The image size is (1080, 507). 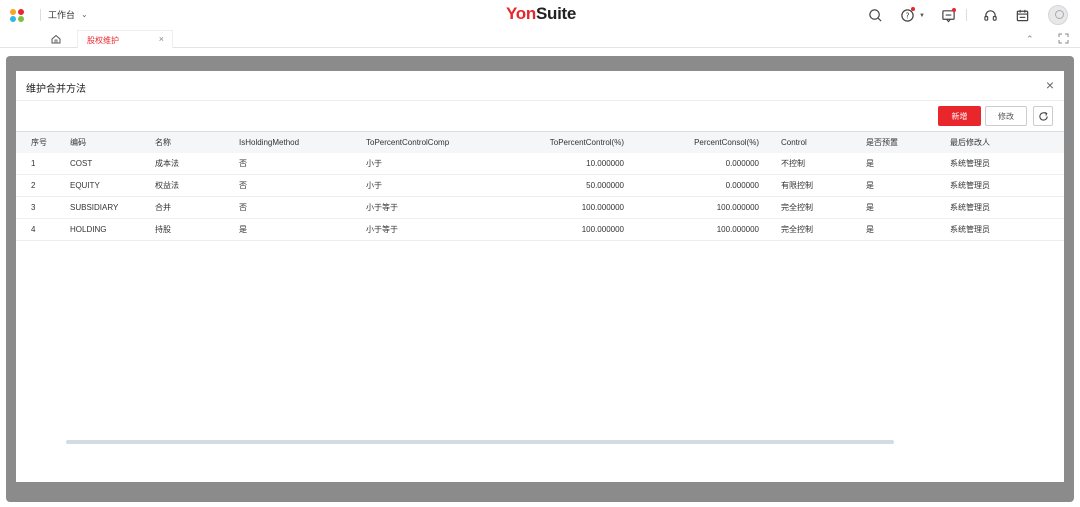 I want to click on app-logo-icon, so click(x=18, y=15).